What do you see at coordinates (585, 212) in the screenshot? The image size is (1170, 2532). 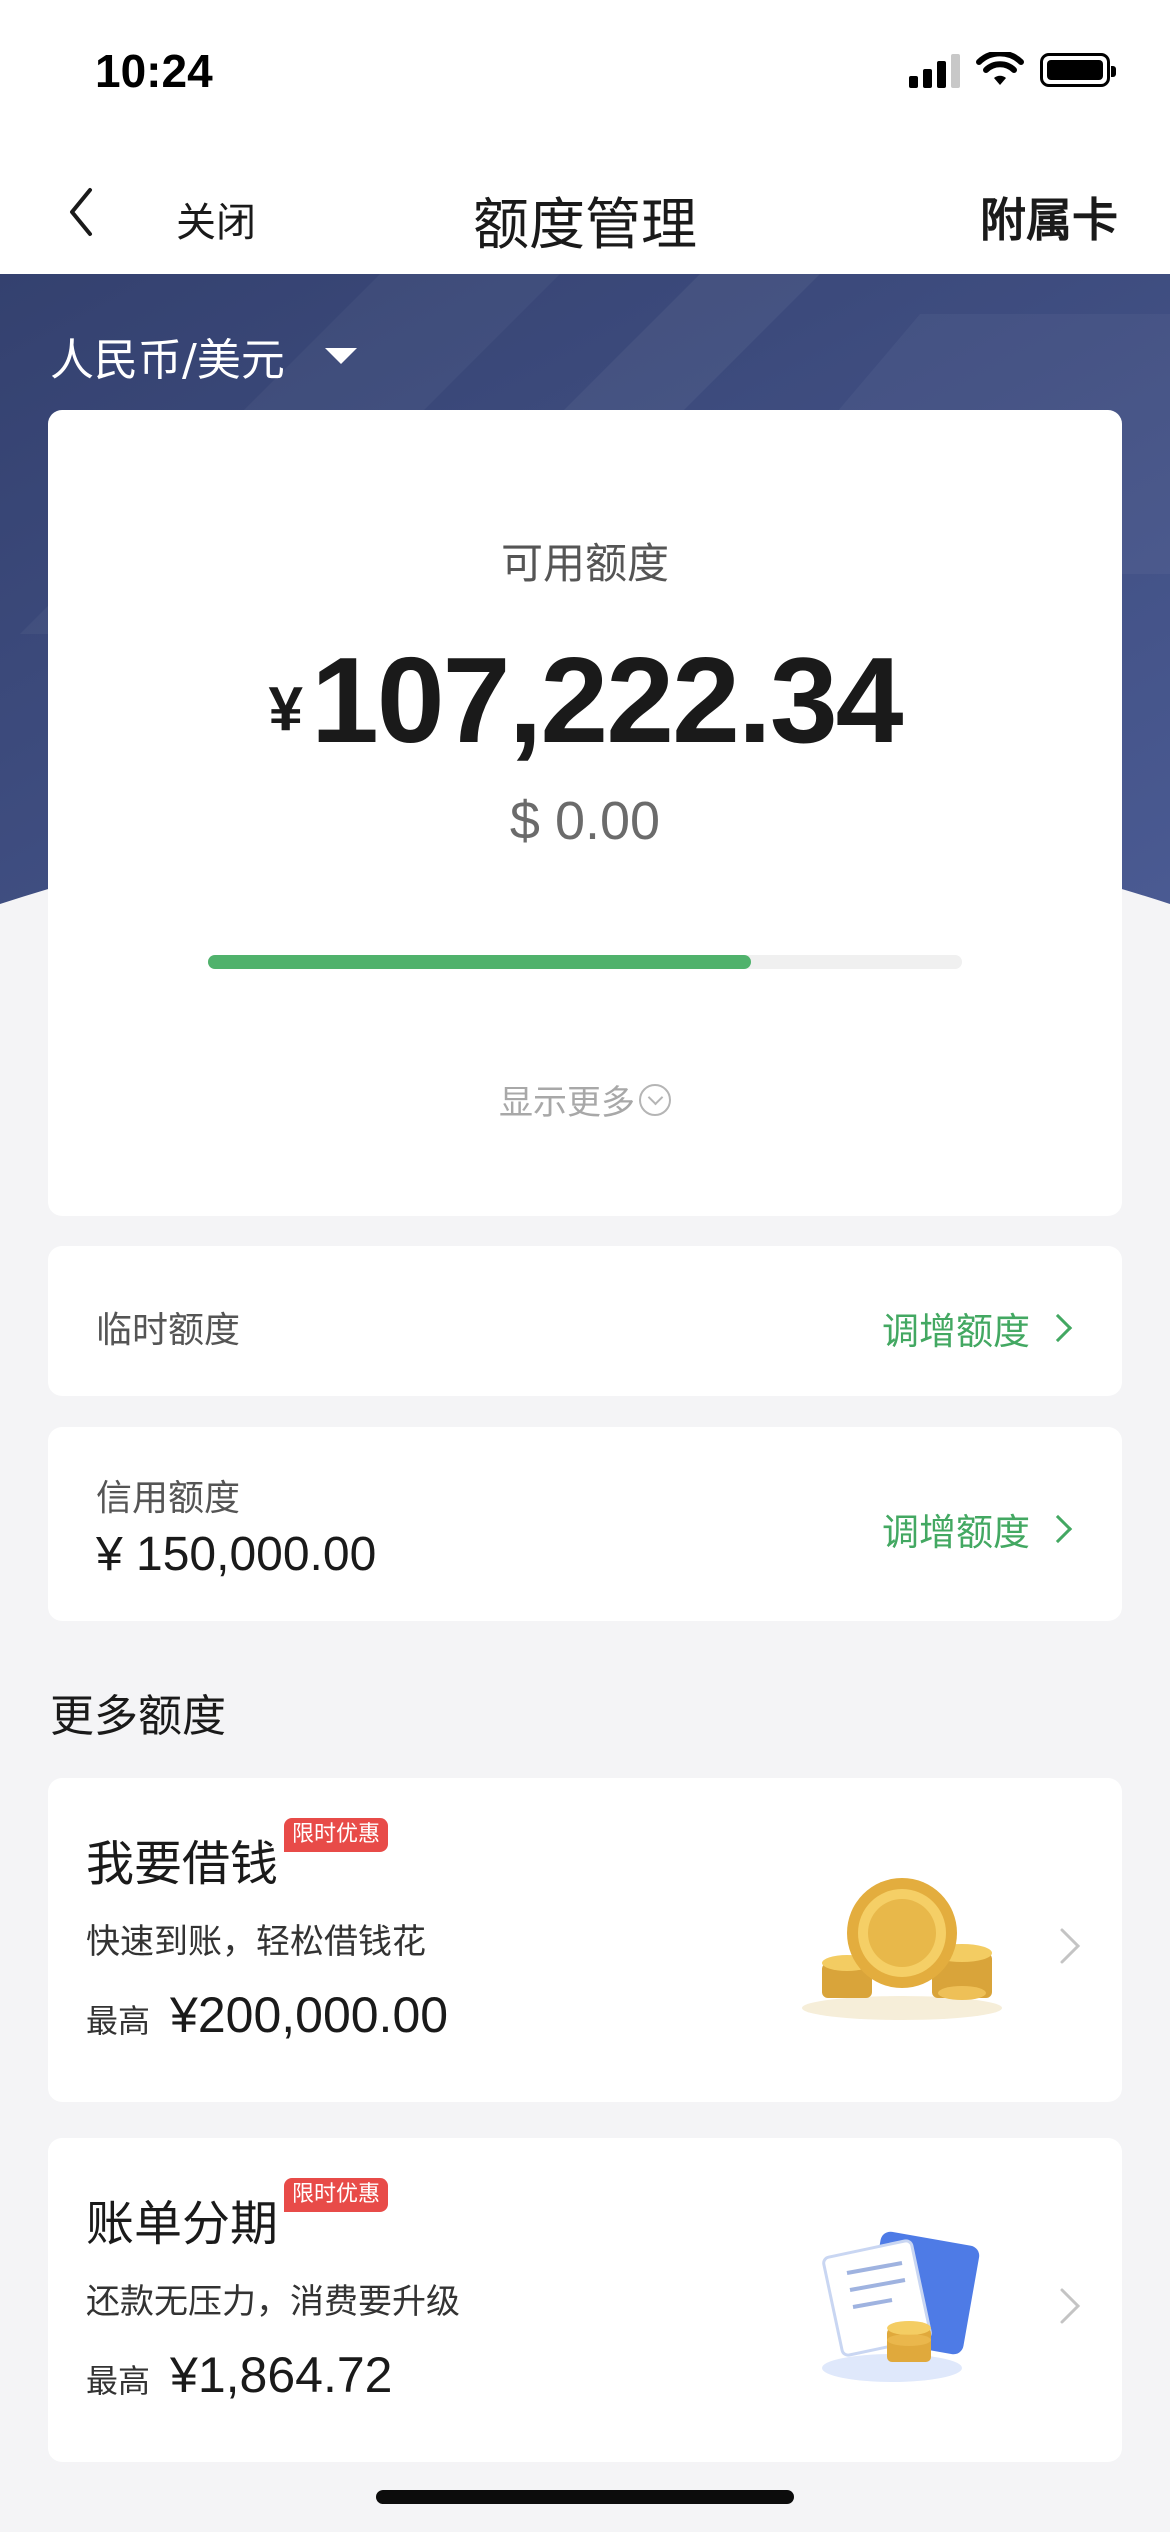 I see `nav-bar: 关闭 额度管理 附属卡` at bounding box center [585, 212].